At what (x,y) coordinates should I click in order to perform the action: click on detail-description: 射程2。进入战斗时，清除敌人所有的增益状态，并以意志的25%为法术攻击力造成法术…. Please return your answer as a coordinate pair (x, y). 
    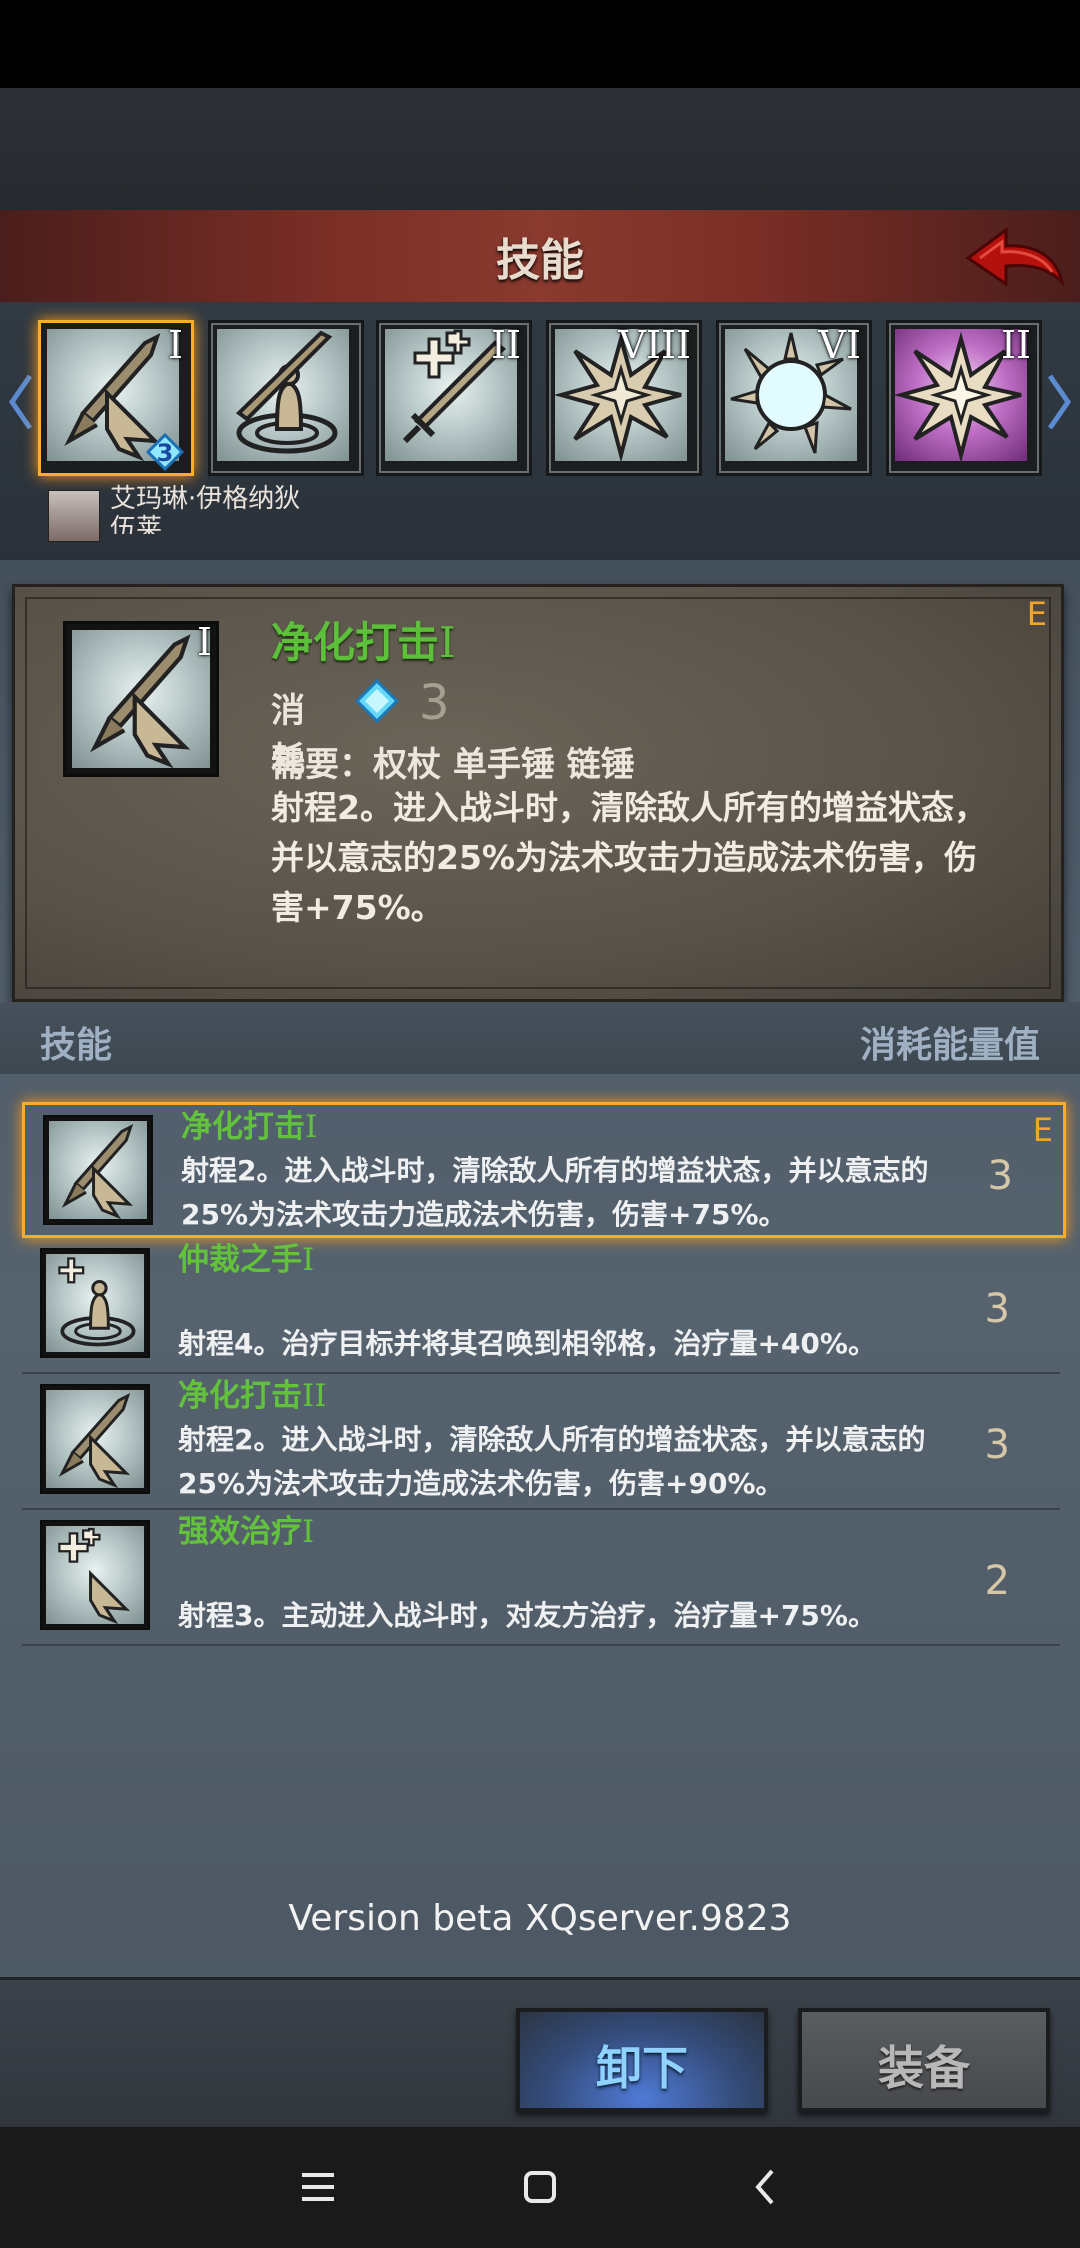
    Looking at the image, I should click on (629, 857).